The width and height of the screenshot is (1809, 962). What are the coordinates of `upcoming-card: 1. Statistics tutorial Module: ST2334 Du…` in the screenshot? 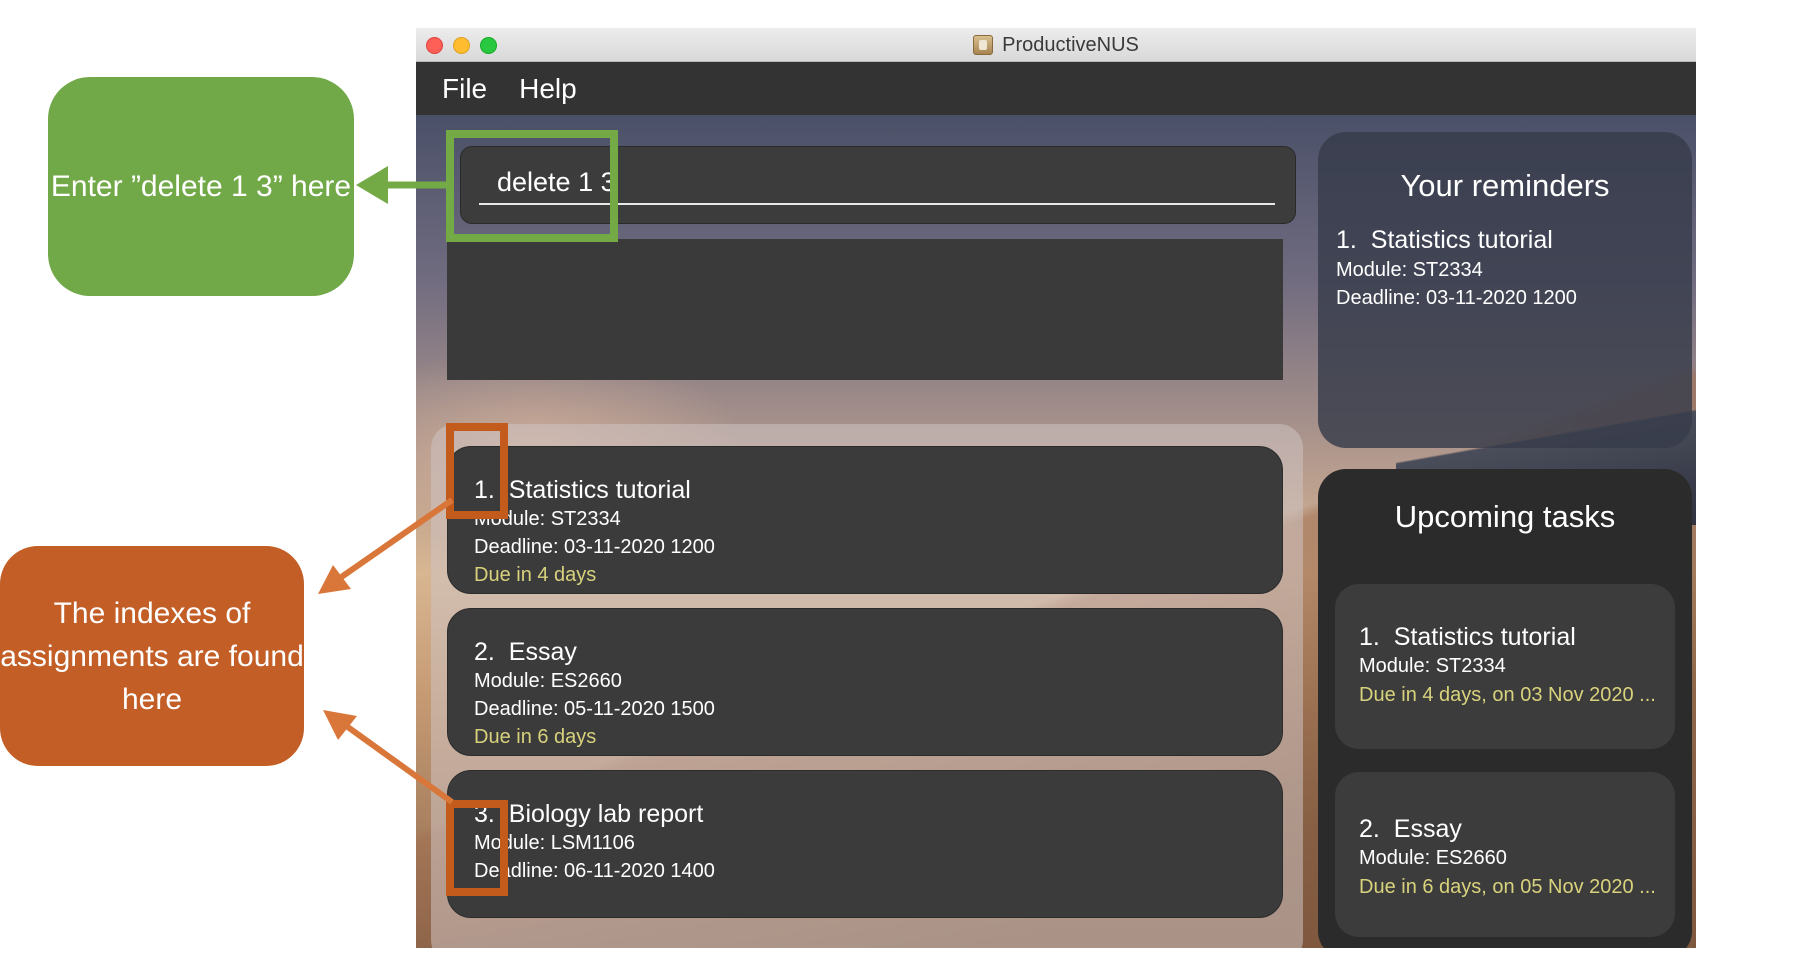 It's located at (1505, 666).